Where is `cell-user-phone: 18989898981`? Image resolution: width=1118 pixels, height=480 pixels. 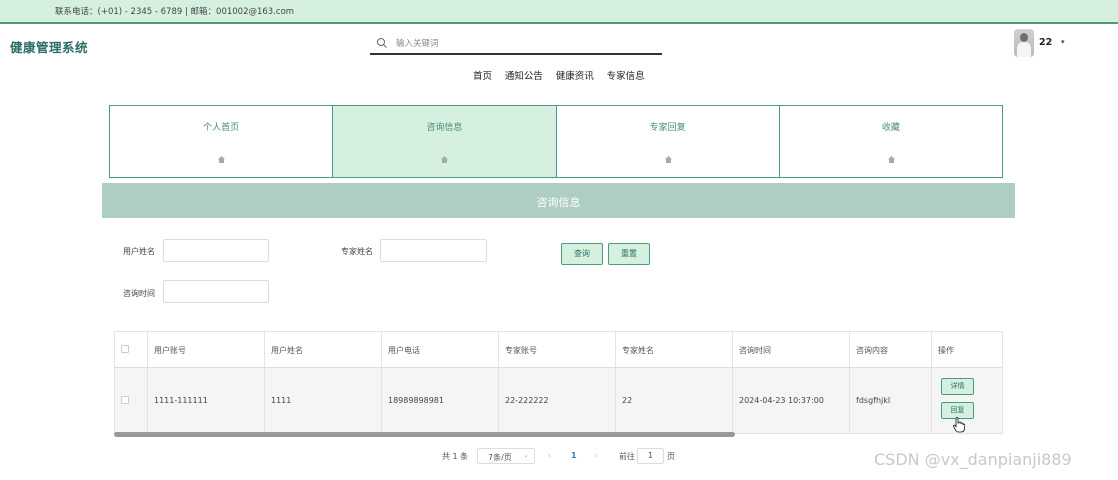
cell-user-phone: 18989898981 is located at coordinates (416, 400).